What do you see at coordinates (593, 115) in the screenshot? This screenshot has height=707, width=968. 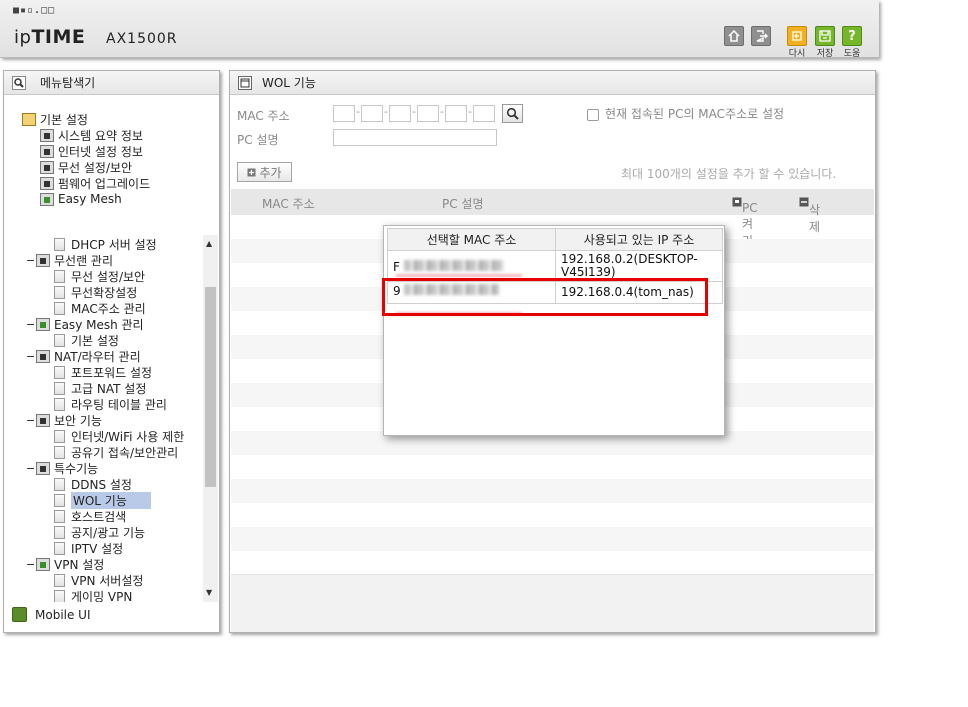 I see `use-current-pc-checkbox` at bounding box center [593, 115].